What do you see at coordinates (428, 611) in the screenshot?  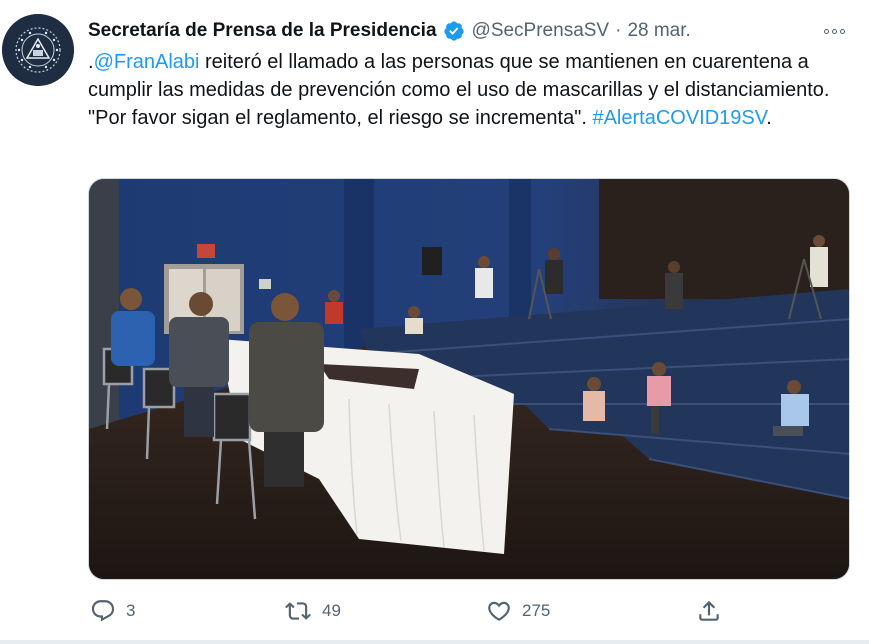 I see `tweet-actions: 3 49 275` at bounding box center [428, 611].